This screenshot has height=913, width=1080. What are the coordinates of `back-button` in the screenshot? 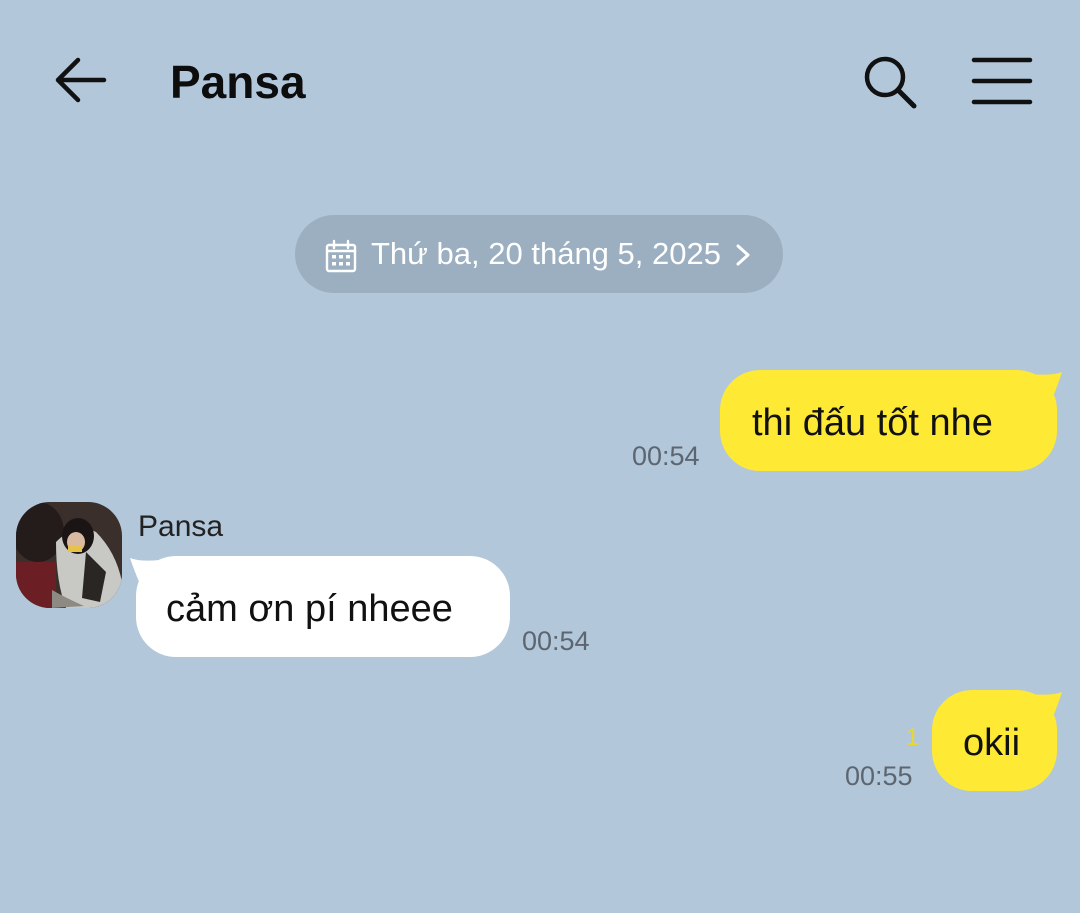 It's located at (80, 80).